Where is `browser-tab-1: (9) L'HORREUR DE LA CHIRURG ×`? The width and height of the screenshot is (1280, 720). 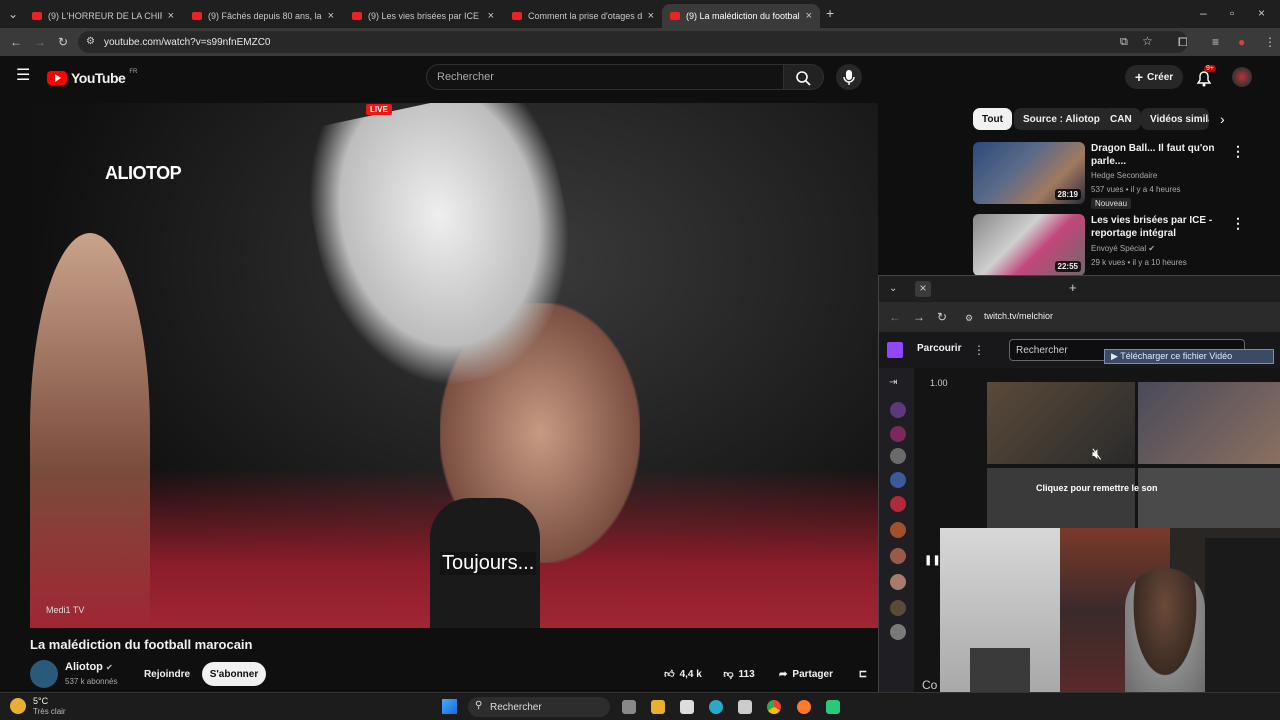 browser-tab-1: (9) L'HORREUR DE LA CHIRURG × is located at coordinates (103, 16).